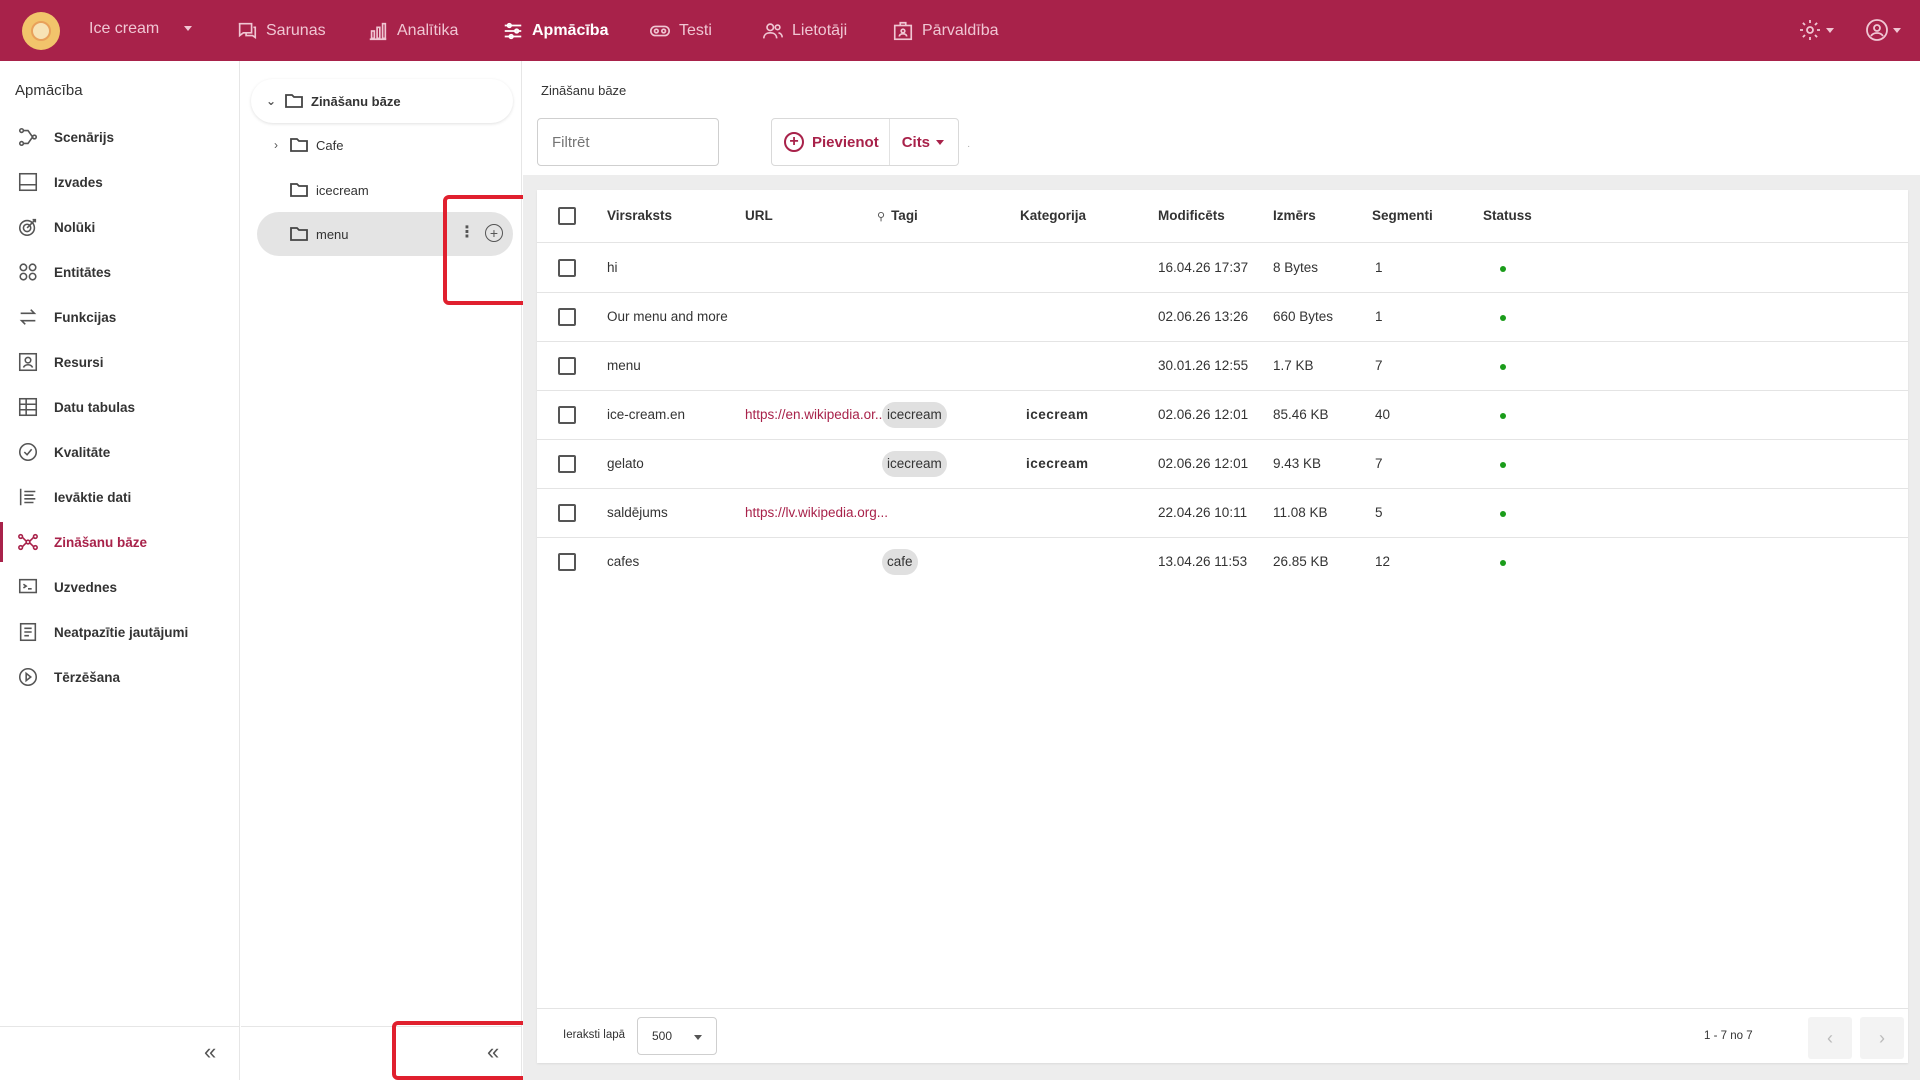  Describe the element at coordinates (1294, 215) in the screenshot. I see `column-header-size: Izmērs` at that location.